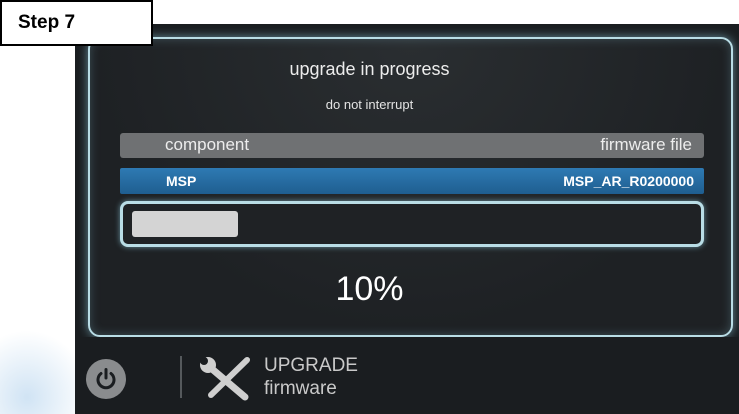 The height and width of the screenshot is (414, 739). I want to click on footer-subtitle: firmware, so click(300, 388).